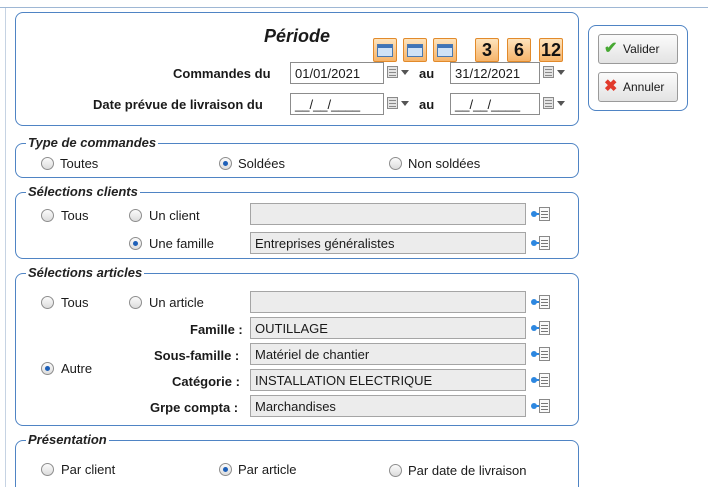 This screenshot has height=487, width=708. Describe the element at coordinates (297, 36) in the screenshot. I see `periode-title: Période` at that location.